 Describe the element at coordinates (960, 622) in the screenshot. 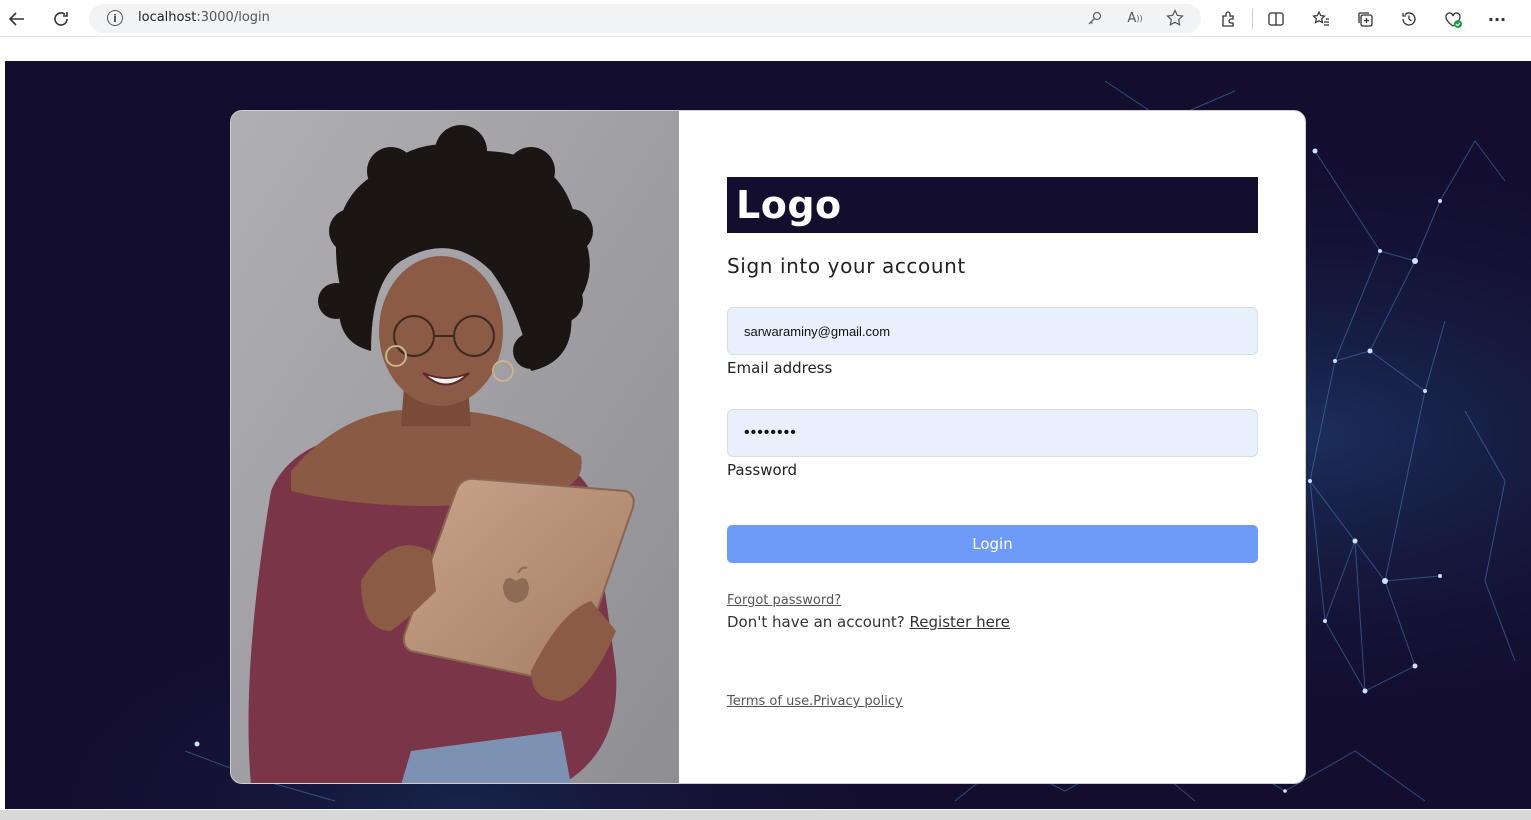

I see `register-link: Register here` at that location.